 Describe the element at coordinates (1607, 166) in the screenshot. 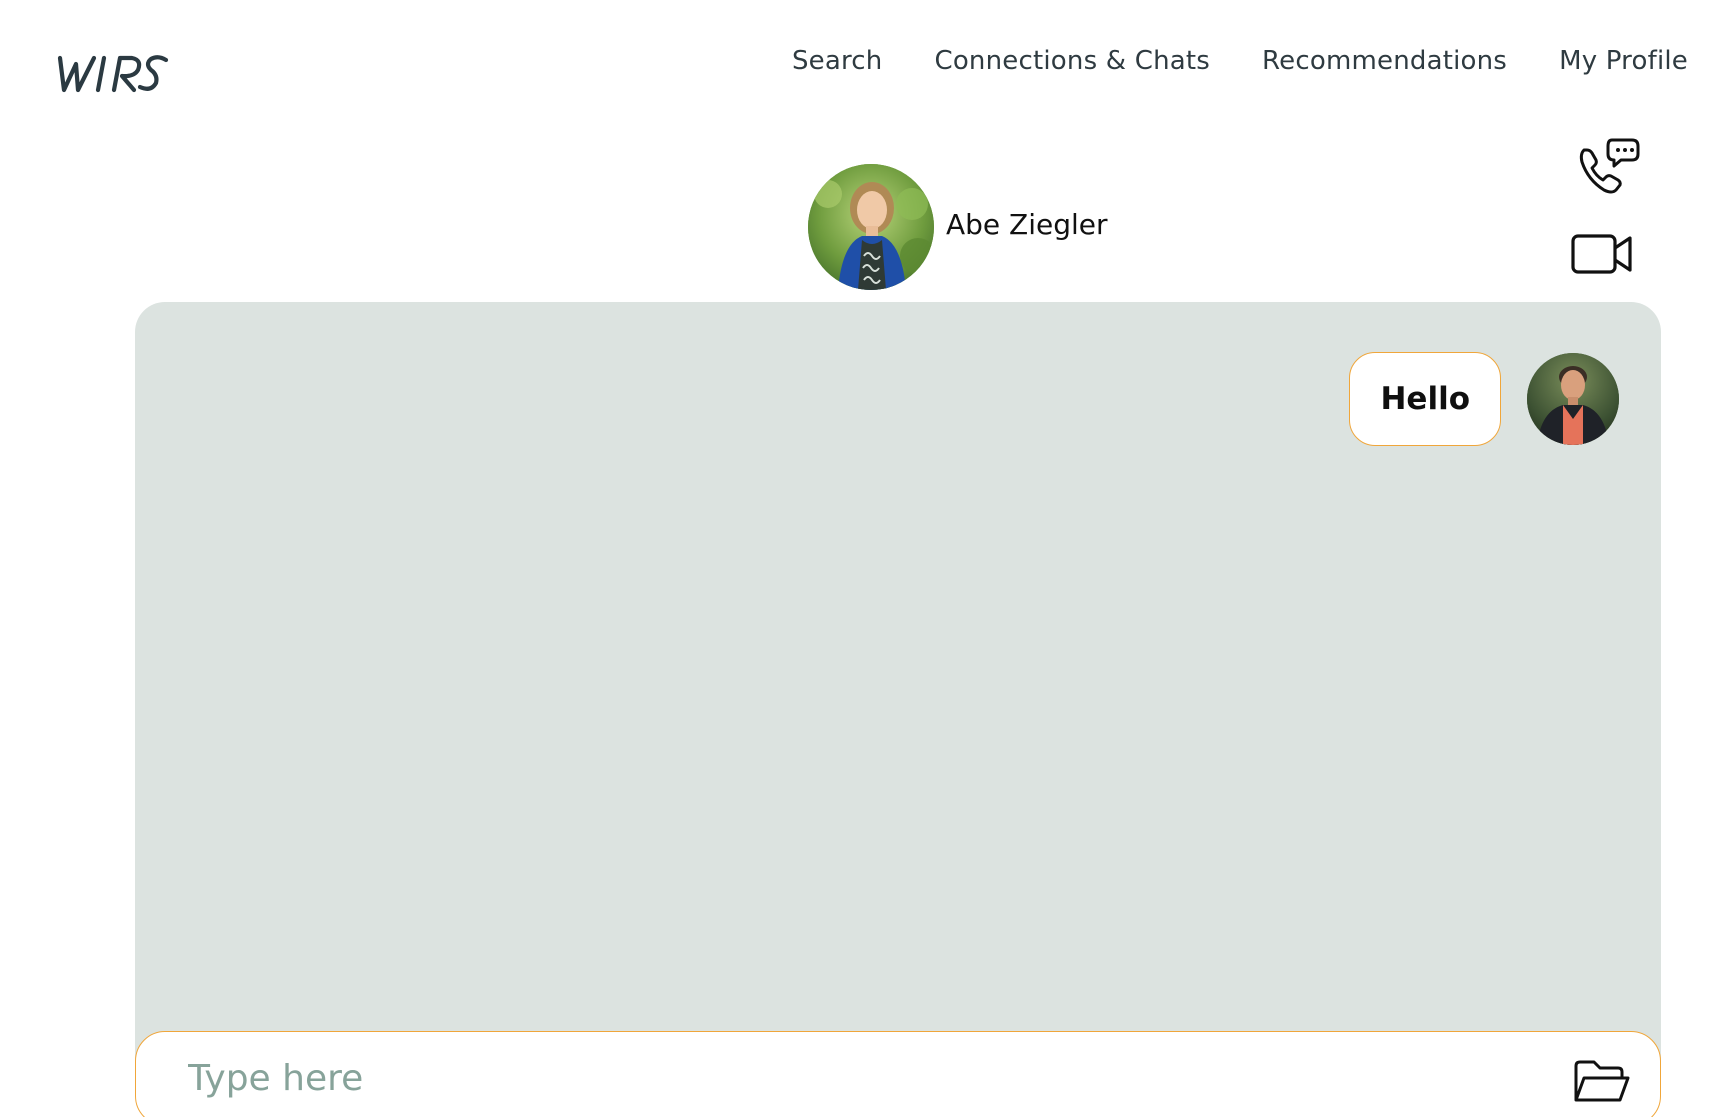

I see `phone-chat-icon` at that location.